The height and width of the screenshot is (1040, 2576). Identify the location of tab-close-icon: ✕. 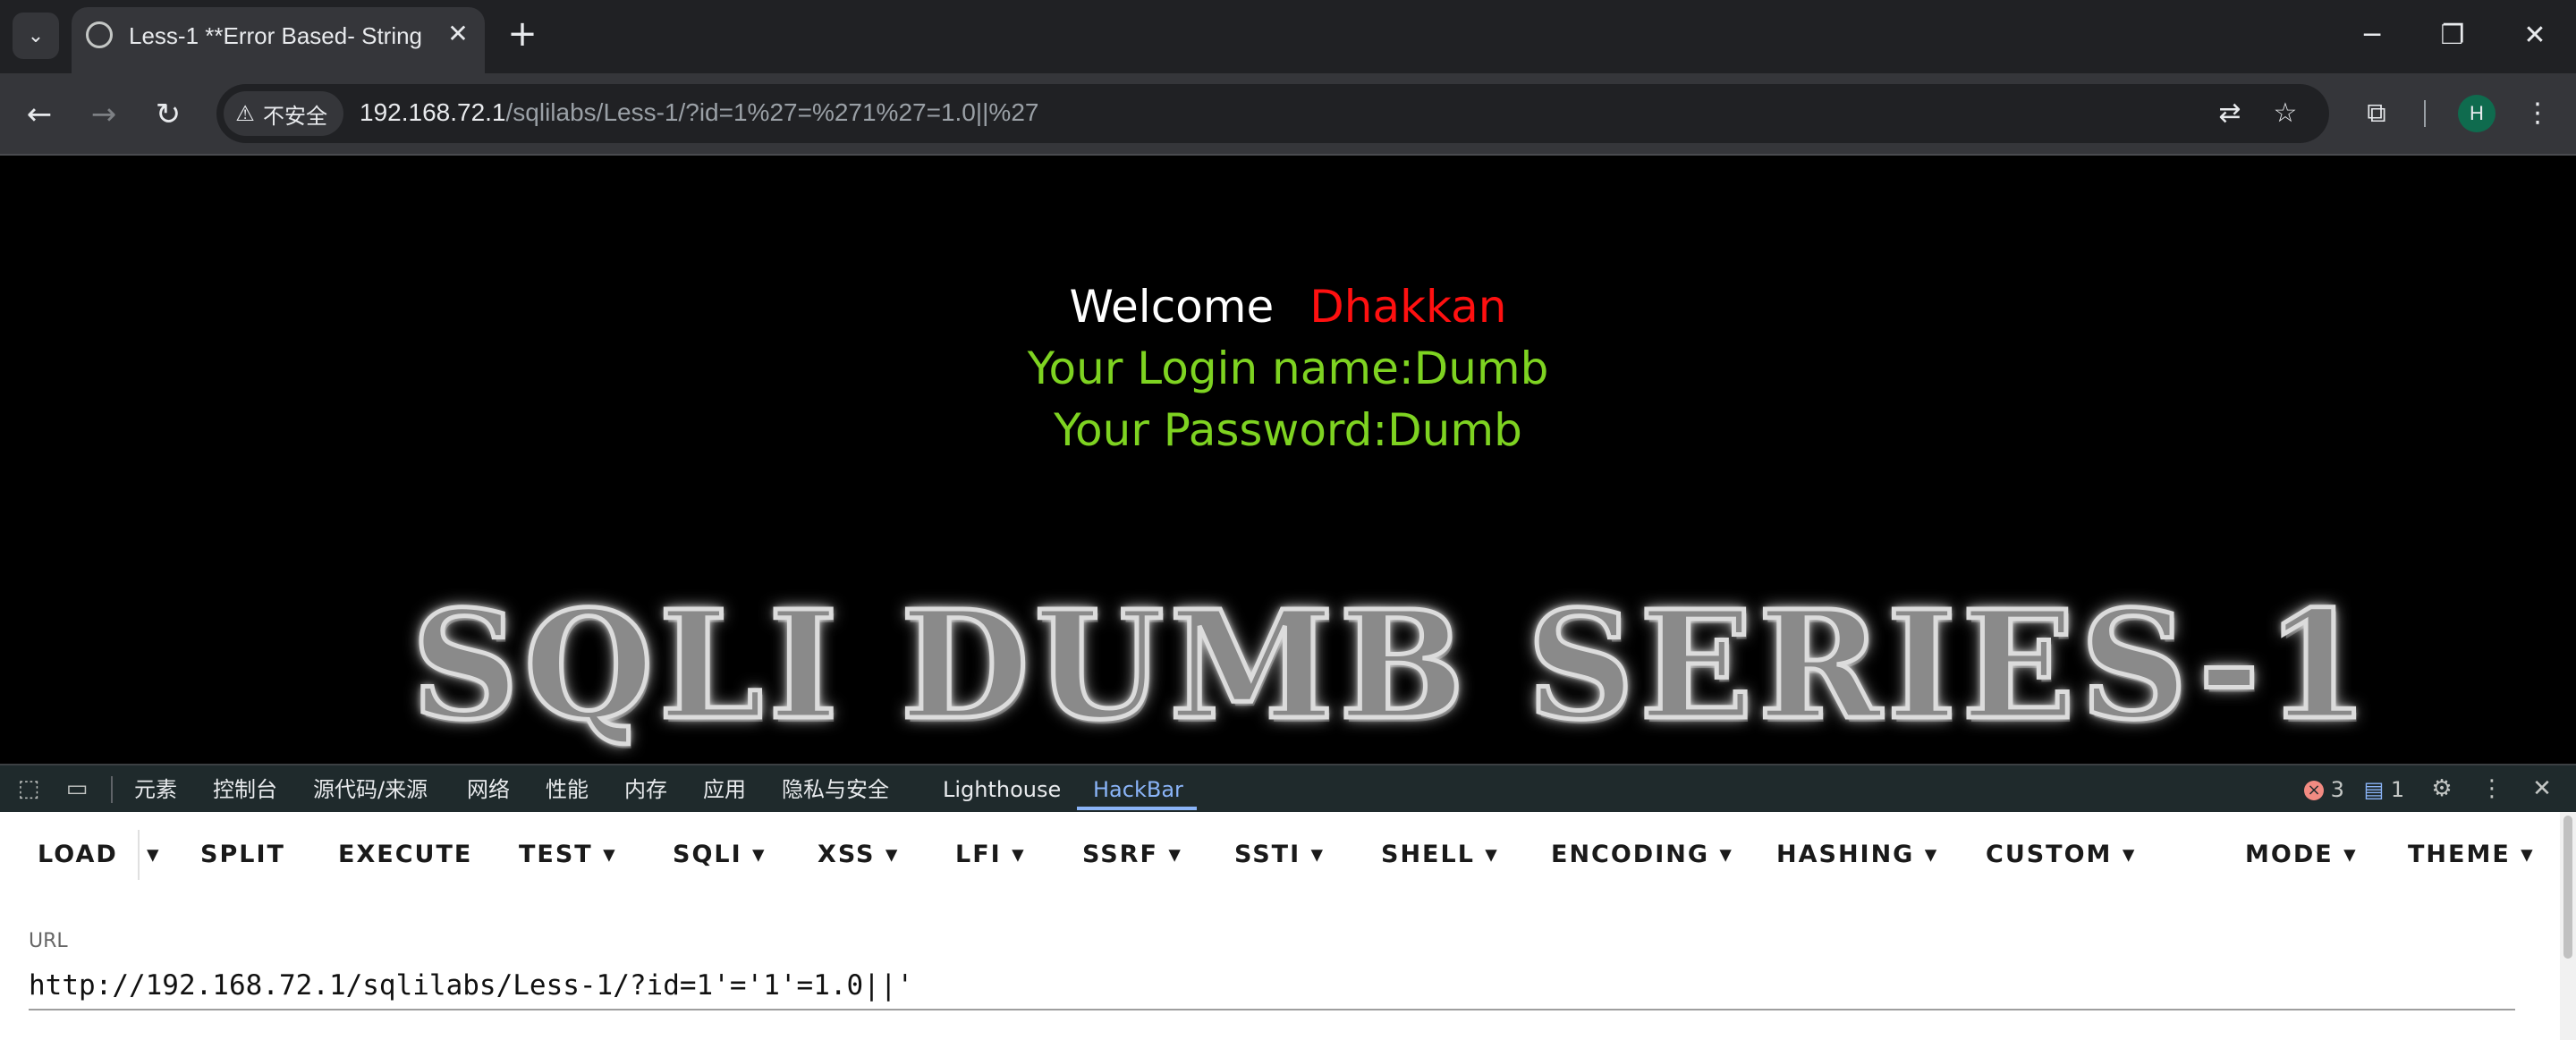
(458, 34).